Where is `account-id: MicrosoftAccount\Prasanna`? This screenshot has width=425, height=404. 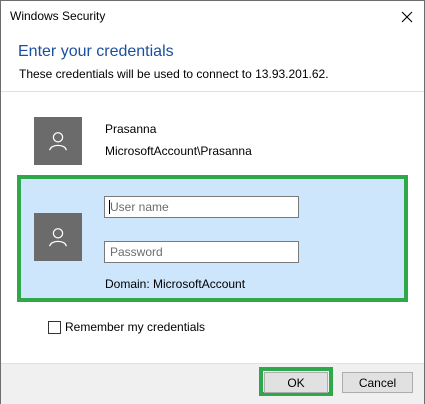 account-id: MicrosoftAccount\Prasanna is located at coordinates (178, 151).